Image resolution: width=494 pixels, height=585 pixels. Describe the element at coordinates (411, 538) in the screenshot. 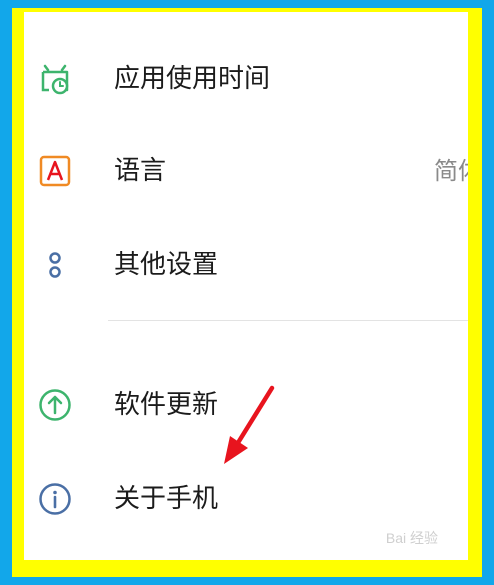

I see `watermark-text: Bai 经验` at that location.